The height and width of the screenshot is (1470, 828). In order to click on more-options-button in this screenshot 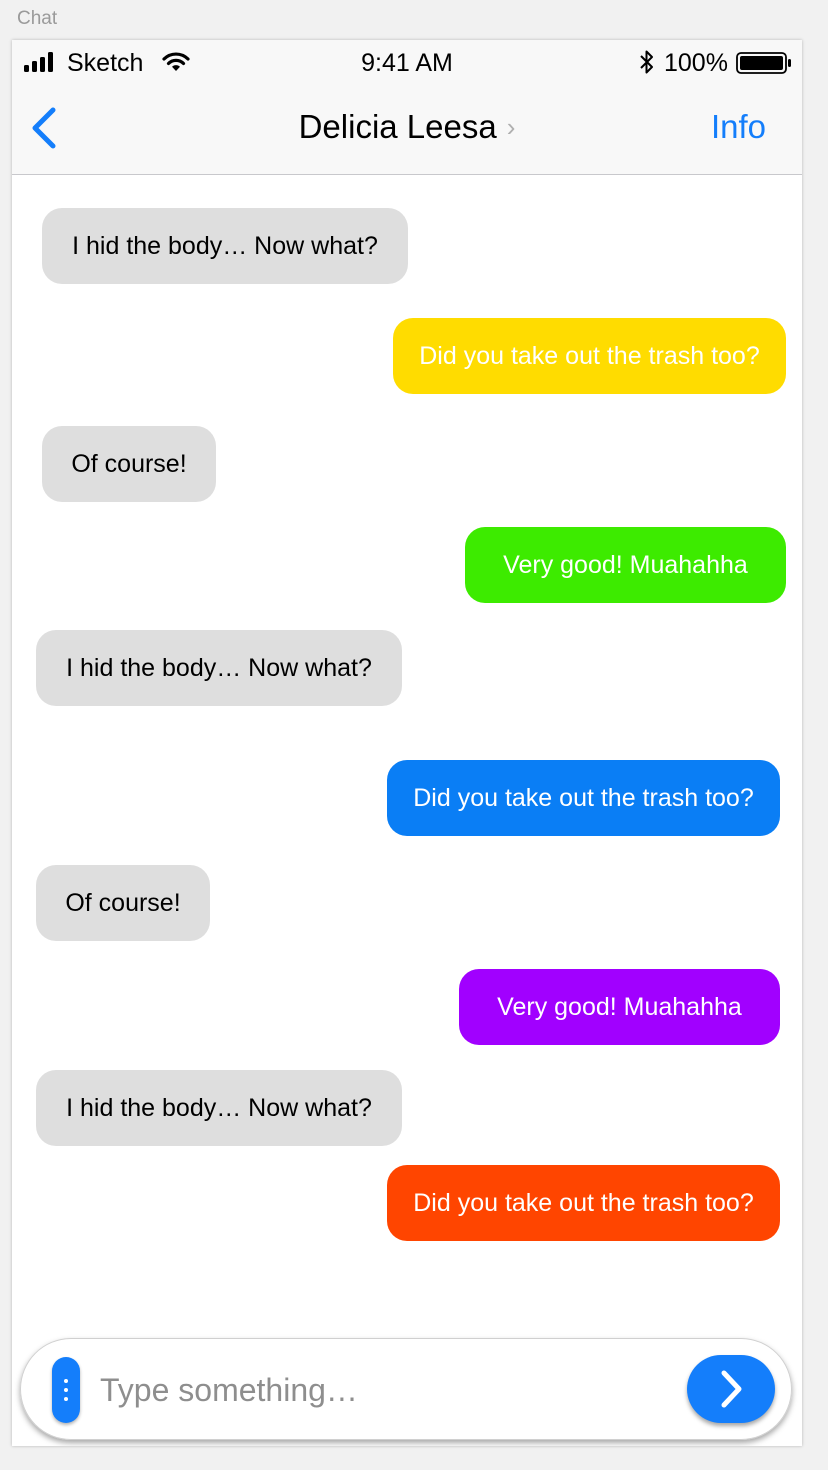, I will do `click(66, 1390)`.